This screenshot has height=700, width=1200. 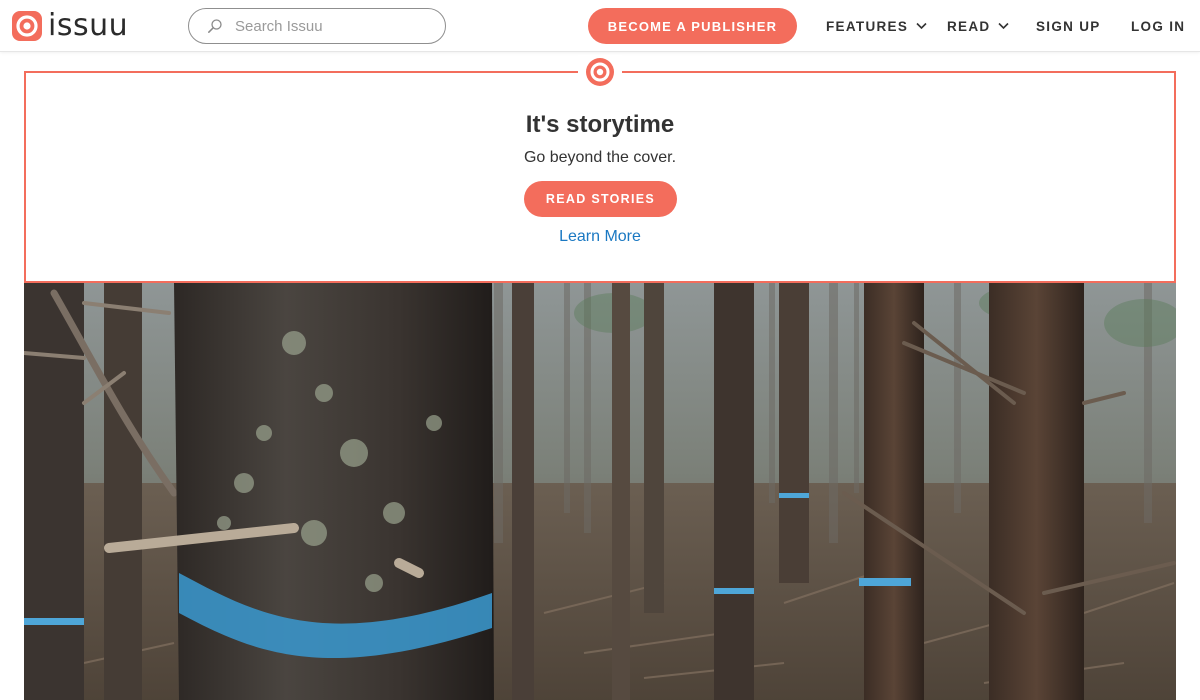 I want to click on nav-sign-up: SIGN UP, so click(x=1068, y=26).